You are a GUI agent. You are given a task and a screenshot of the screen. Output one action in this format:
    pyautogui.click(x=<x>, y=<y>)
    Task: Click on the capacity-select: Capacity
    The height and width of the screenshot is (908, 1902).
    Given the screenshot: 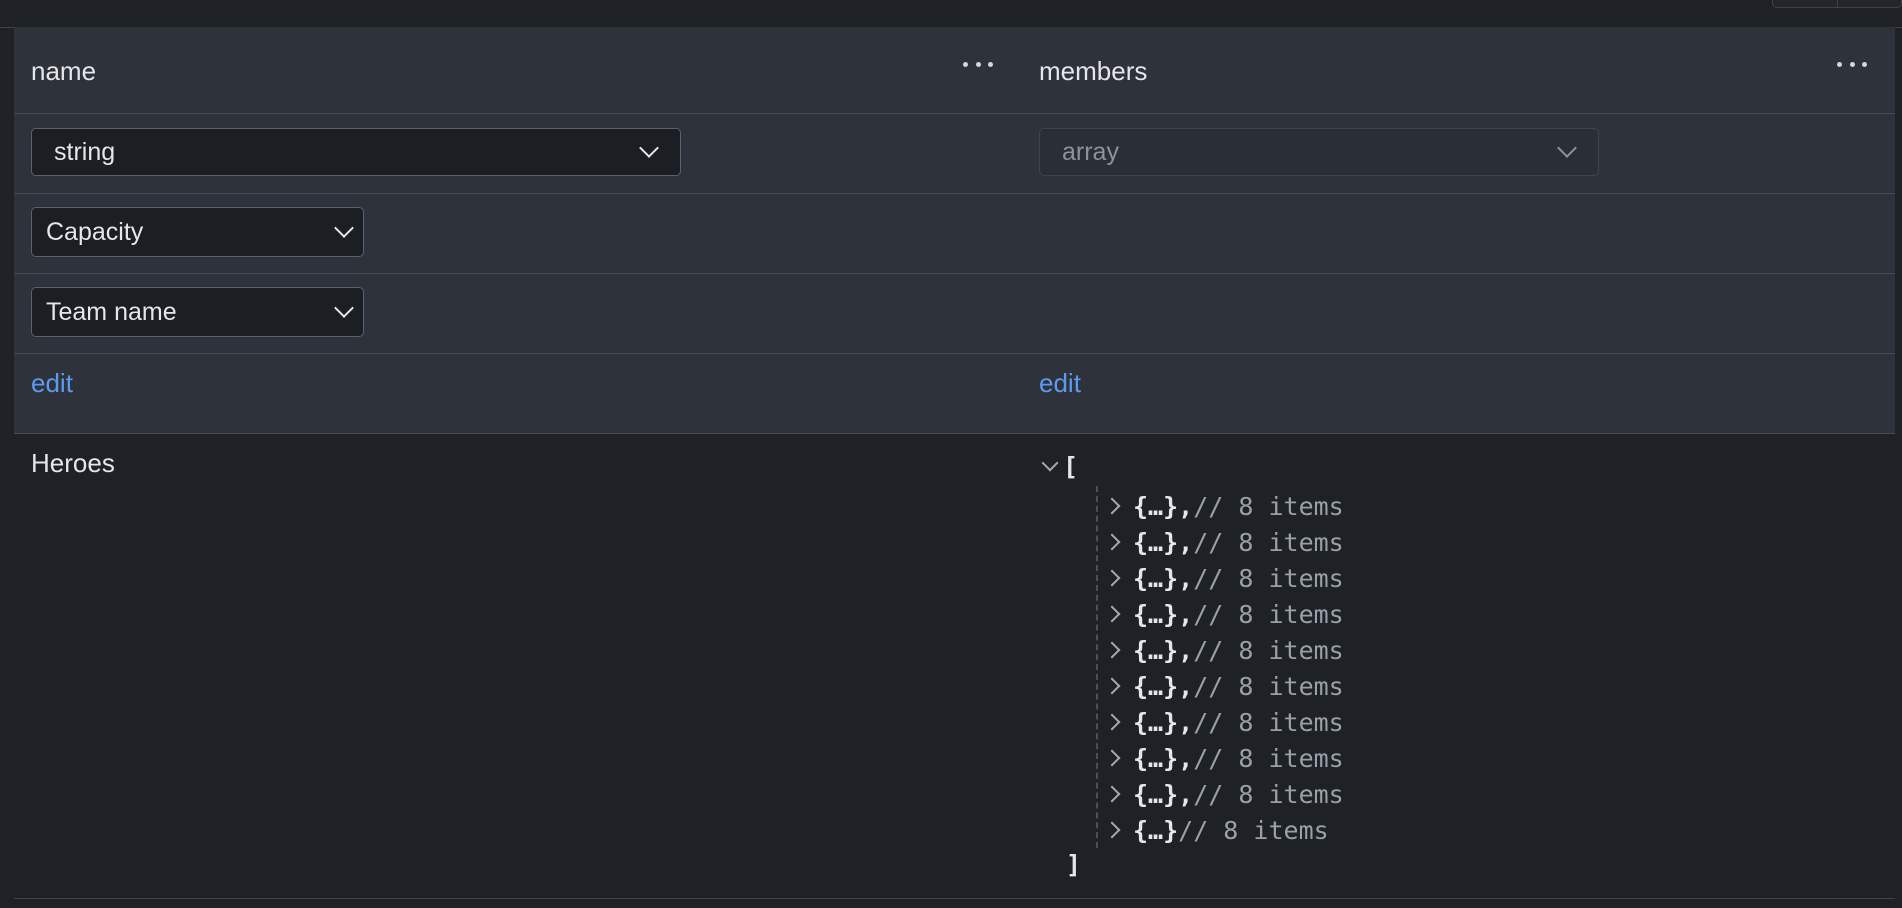 What is the action you would take?
    pyautogui.click(x=197, y=232)
    